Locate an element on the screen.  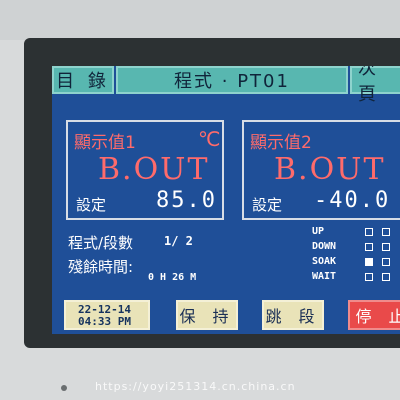
panel-2-name: 顯示值2 is located at coordinates (281, 143).